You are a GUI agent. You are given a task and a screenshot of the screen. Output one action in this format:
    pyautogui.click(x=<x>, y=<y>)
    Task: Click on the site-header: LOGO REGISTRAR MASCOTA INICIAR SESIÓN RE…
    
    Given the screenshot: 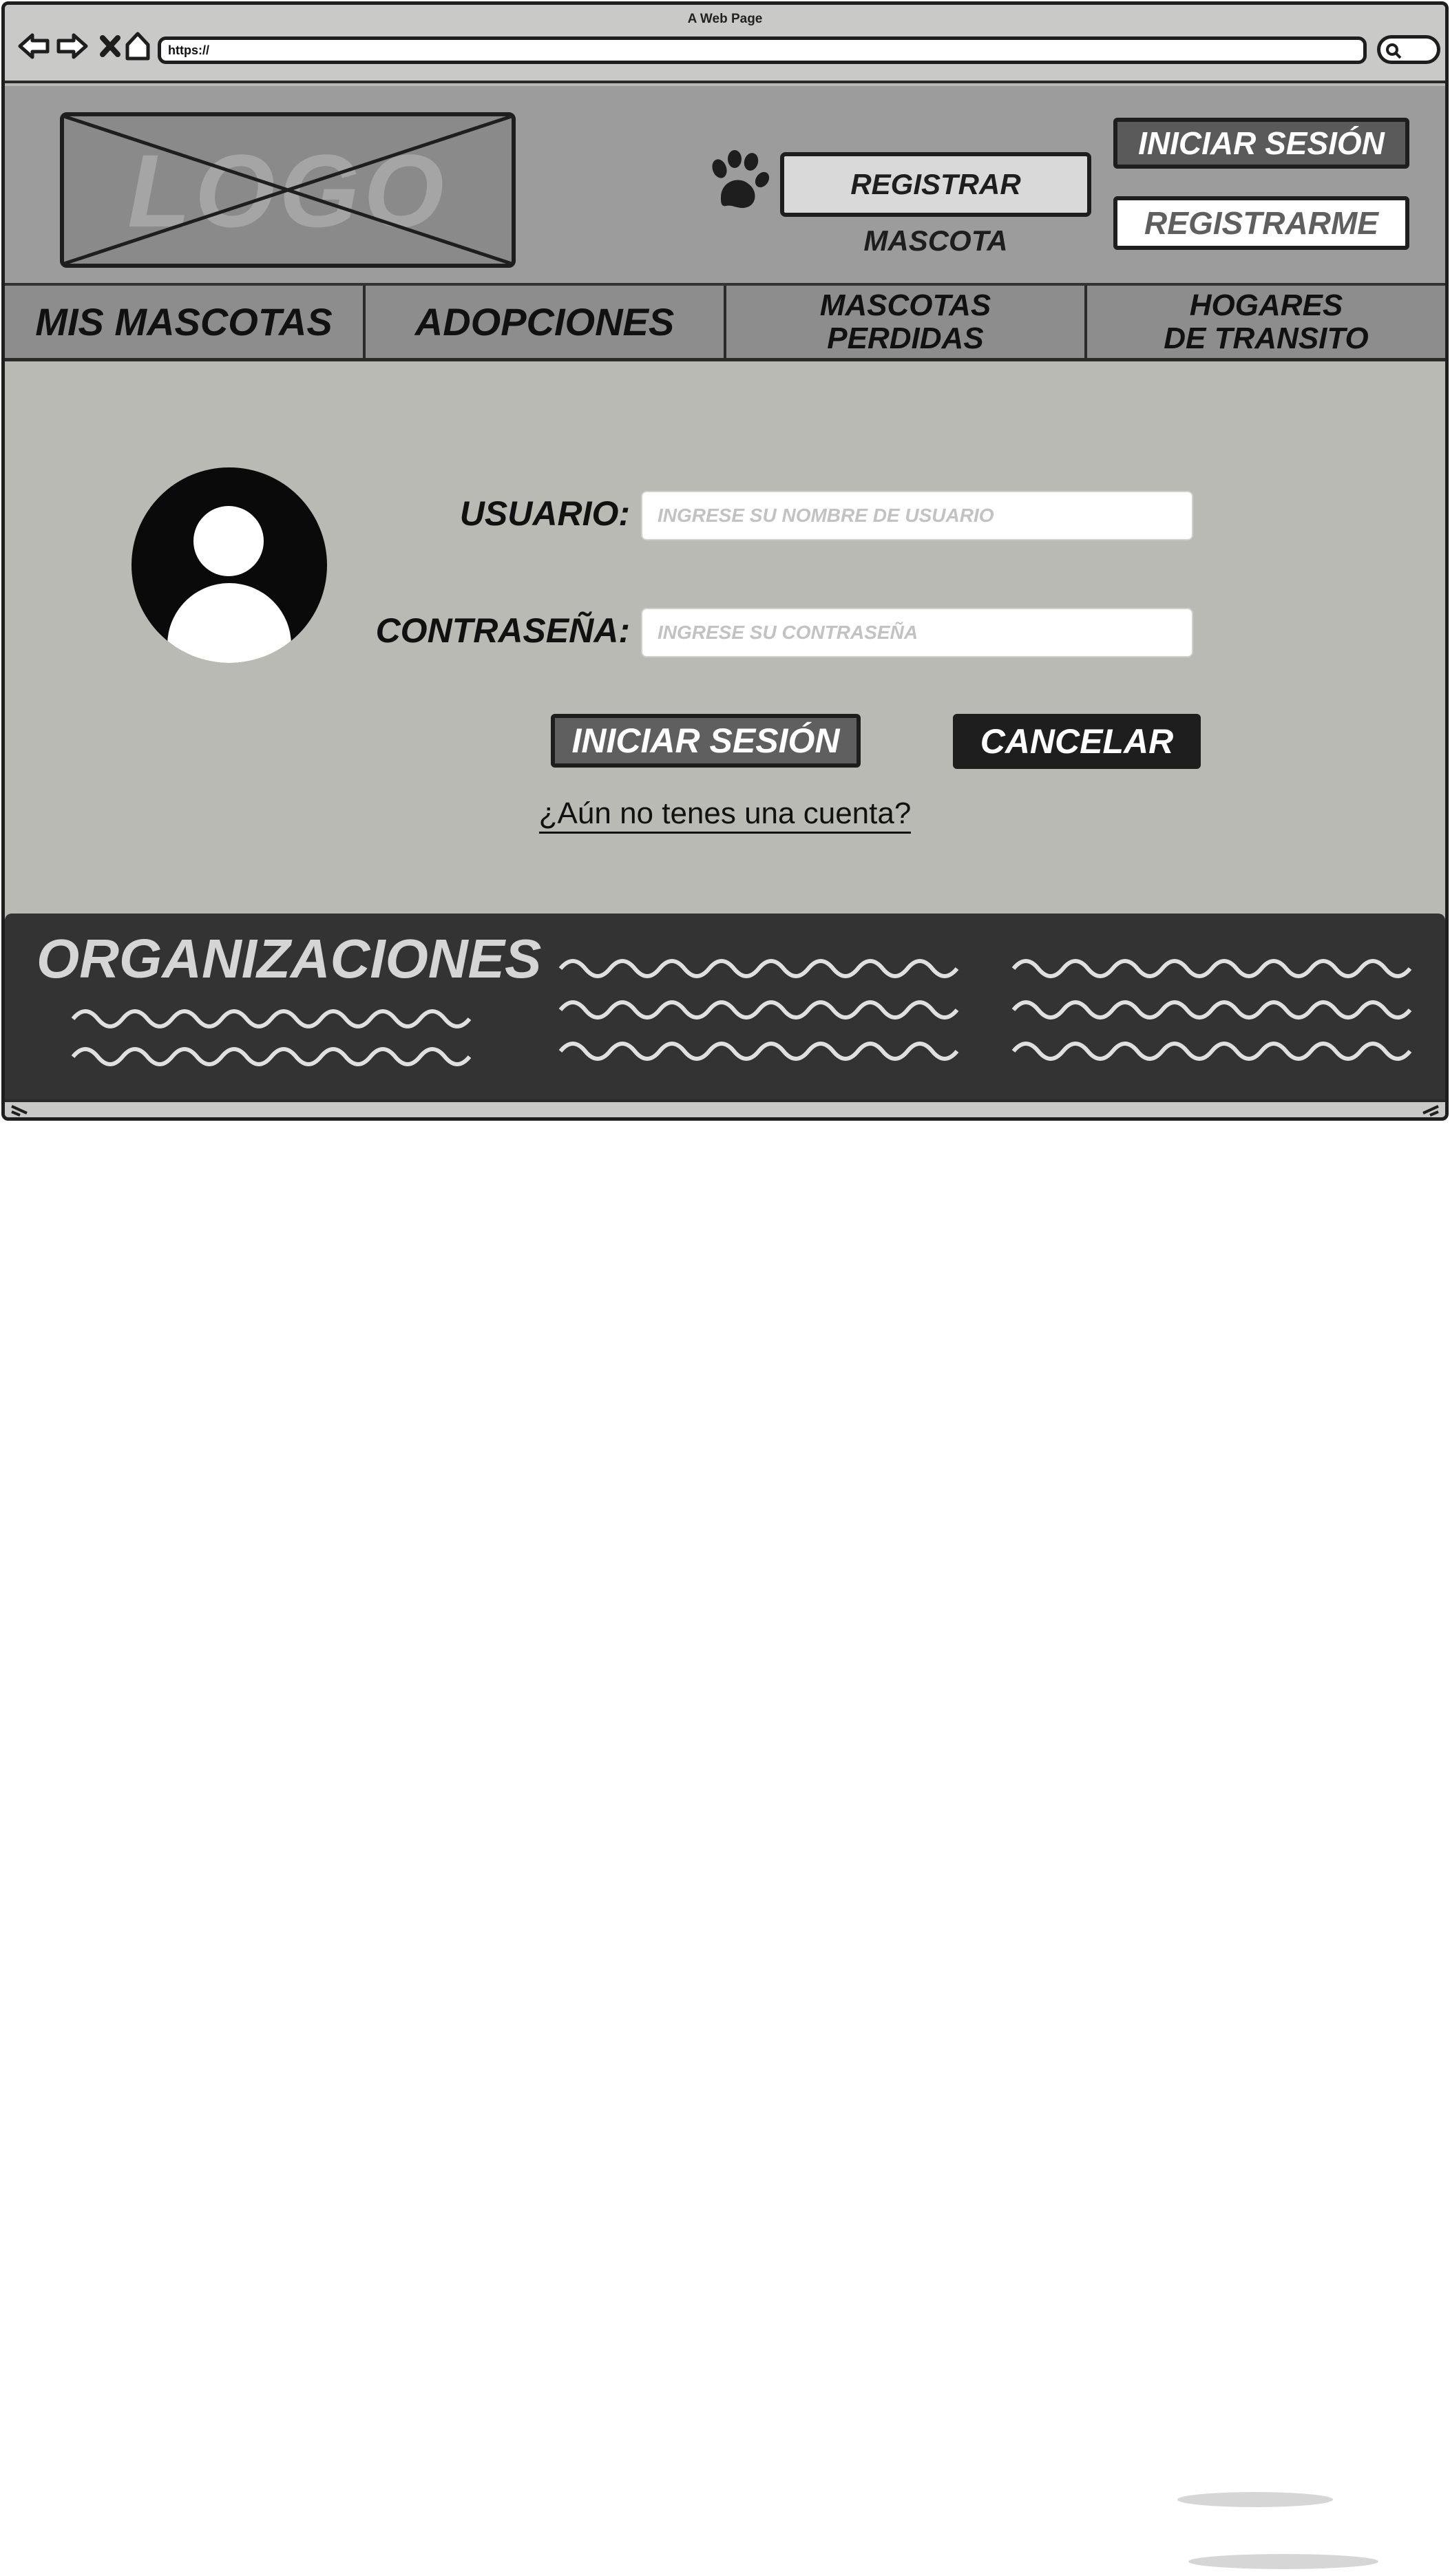 What is the action you would take?
    pyautogui.click(x=725, y=186)
    